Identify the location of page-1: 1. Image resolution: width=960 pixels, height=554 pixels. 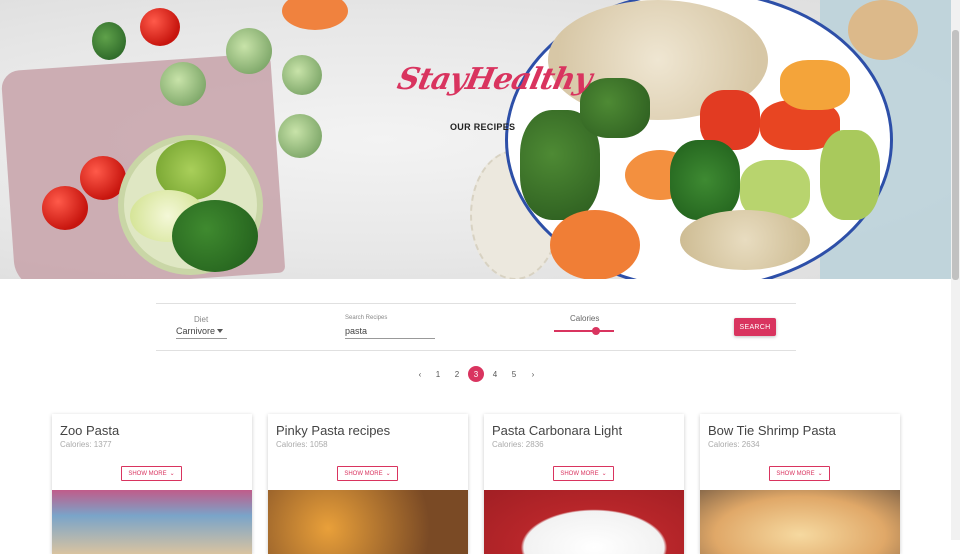
(438, 374).